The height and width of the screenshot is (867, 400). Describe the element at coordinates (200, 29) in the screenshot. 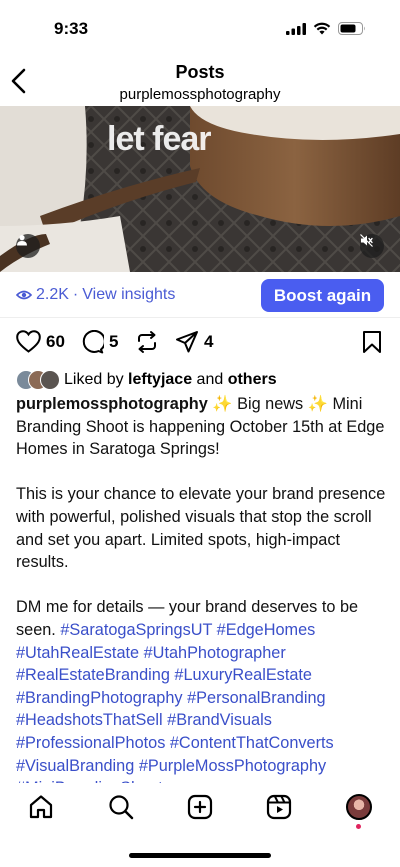

I see `status-bar: 9:33` at that location.